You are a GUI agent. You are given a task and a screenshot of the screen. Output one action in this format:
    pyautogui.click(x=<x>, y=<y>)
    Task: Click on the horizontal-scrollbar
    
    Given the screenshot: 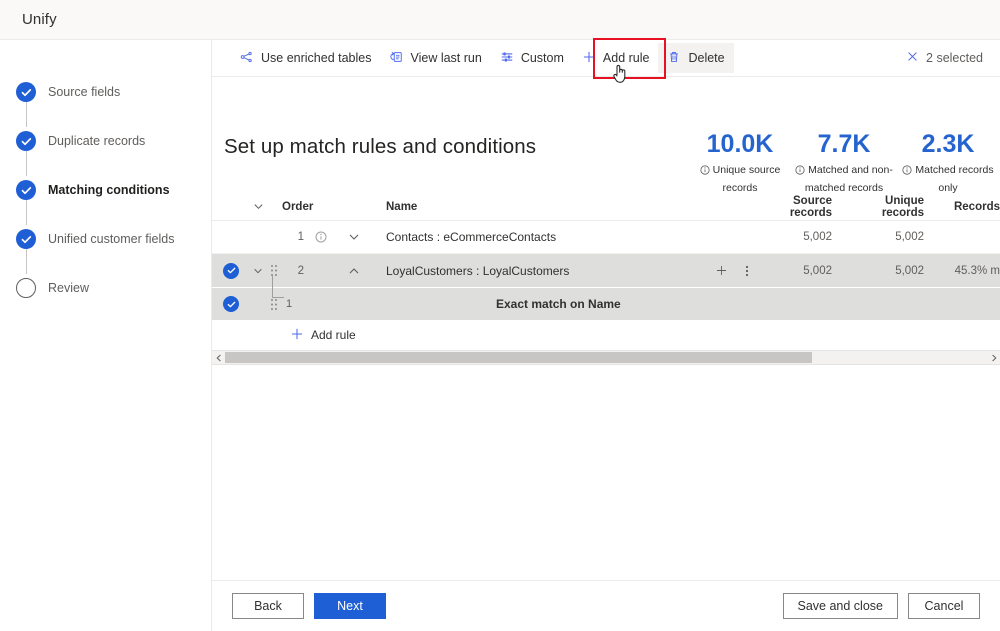 What is the action you would take?
    pyautogui.click(x=606, y=357)
    